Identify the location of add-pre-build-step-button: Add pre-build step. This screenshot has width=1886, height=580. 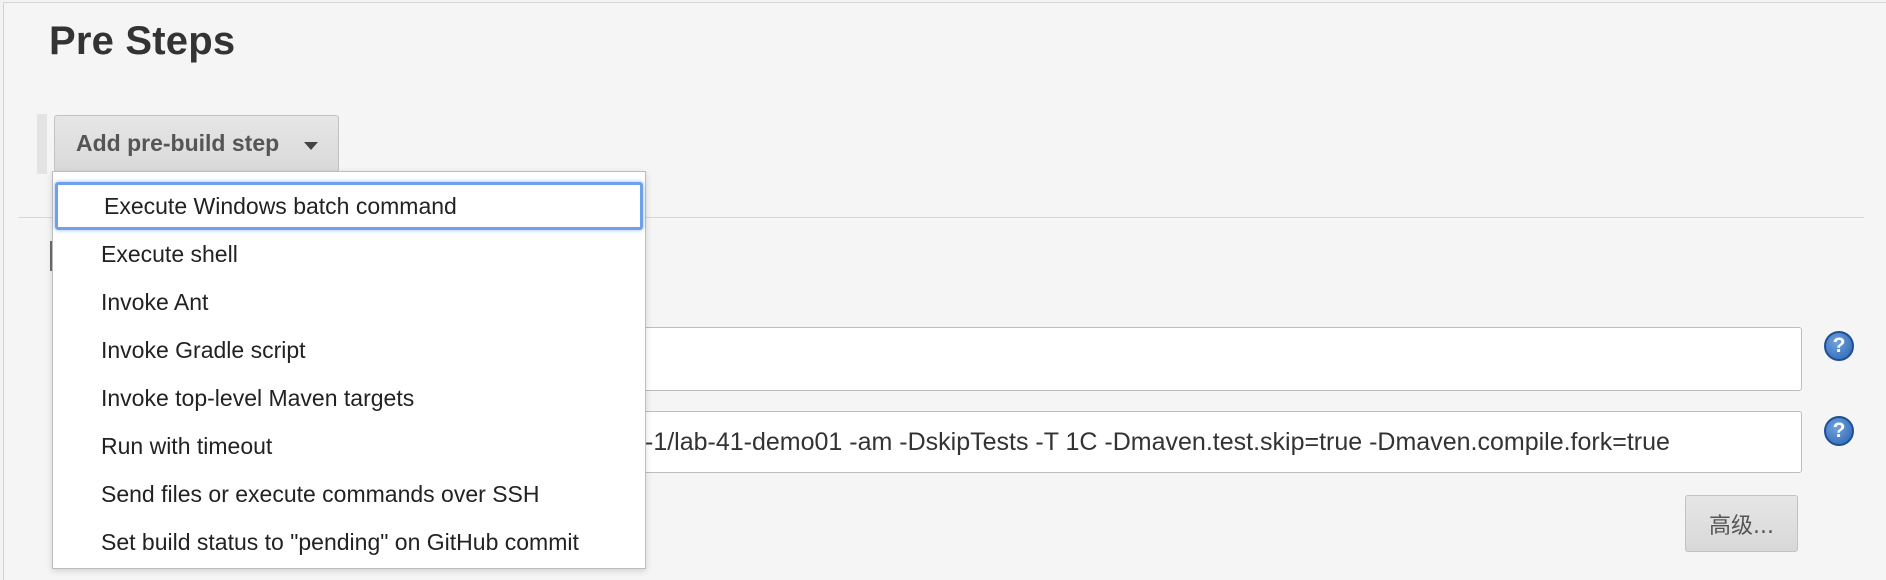
(196, 143).